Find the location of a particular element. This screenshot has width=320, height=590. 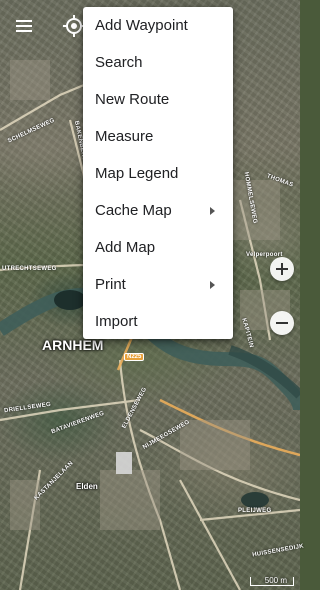

menu-item-new-route: New Route is located at coordinates (158, 99).